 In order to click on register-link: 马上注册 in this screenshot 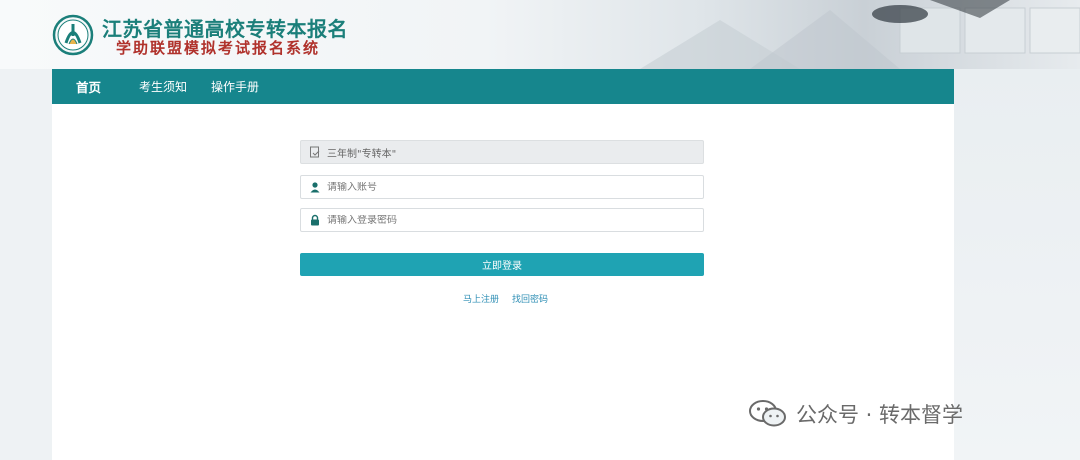, I will do `click(481, 298)`.